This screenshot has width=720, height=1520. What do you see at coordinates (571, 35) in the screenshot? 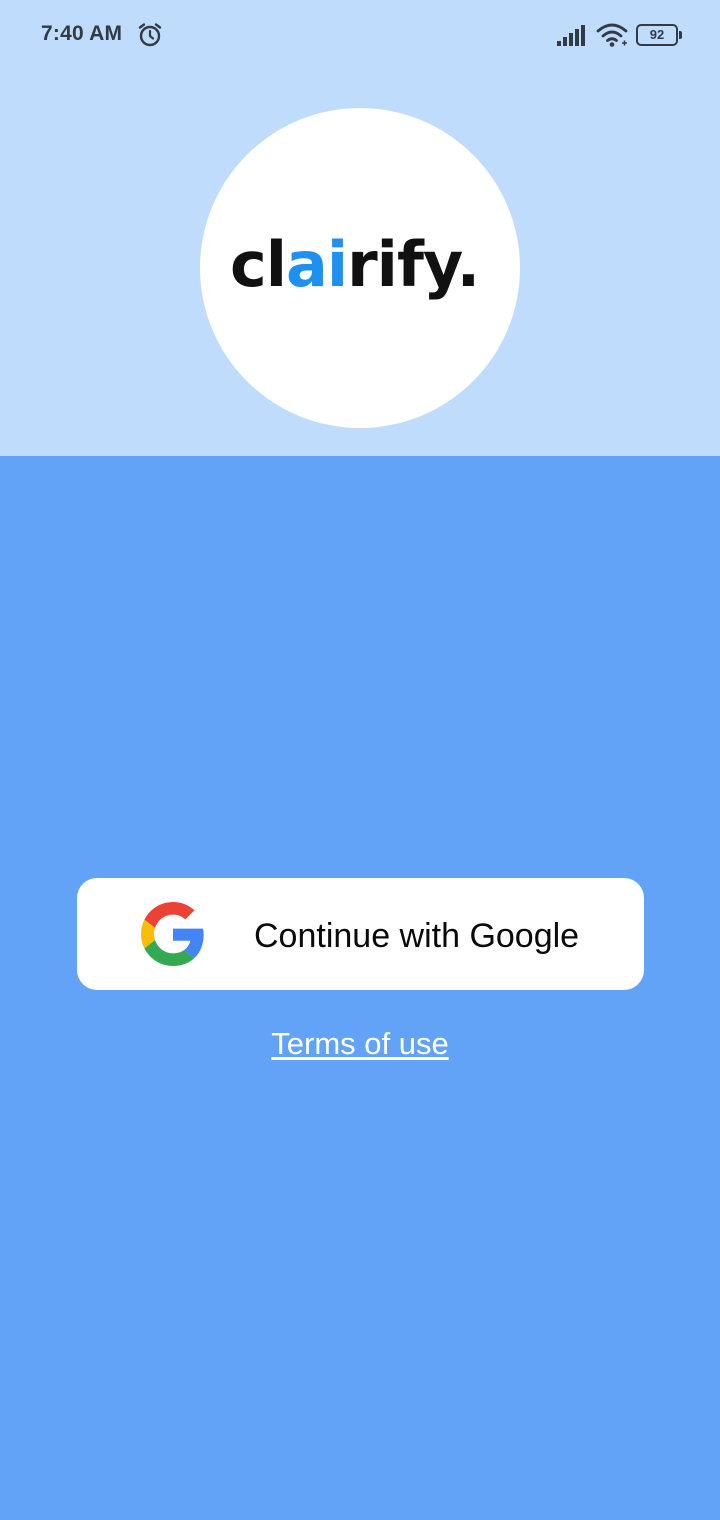
I see `cellular-signal-icon` at bounding box center [571, 35].